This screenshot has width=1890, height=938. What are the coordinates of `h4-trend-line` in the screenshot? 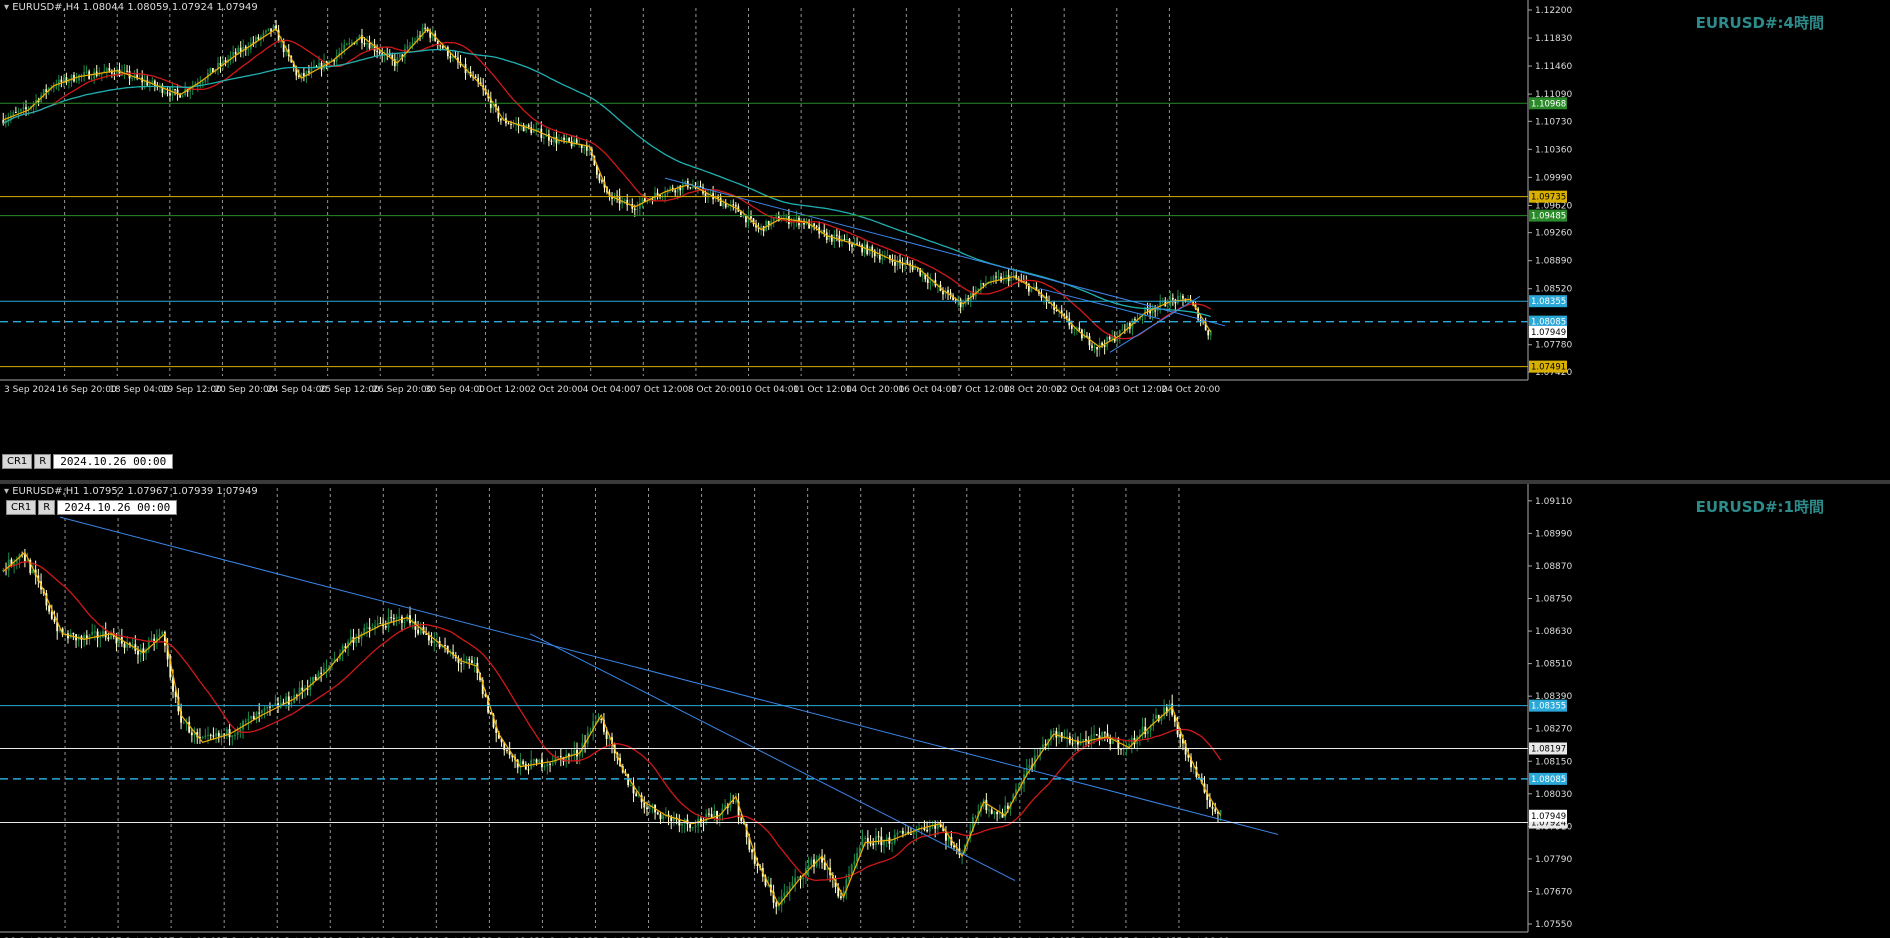 It's located at (1155, 324).